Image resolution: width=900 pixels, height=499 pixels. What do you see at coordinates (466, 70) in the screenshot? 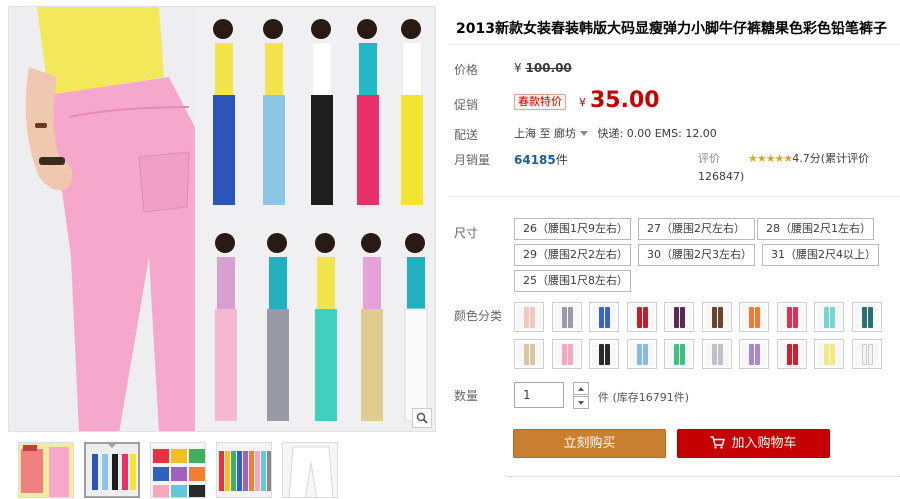
I see `price-label: 价格` at bounding box center [466, 70].